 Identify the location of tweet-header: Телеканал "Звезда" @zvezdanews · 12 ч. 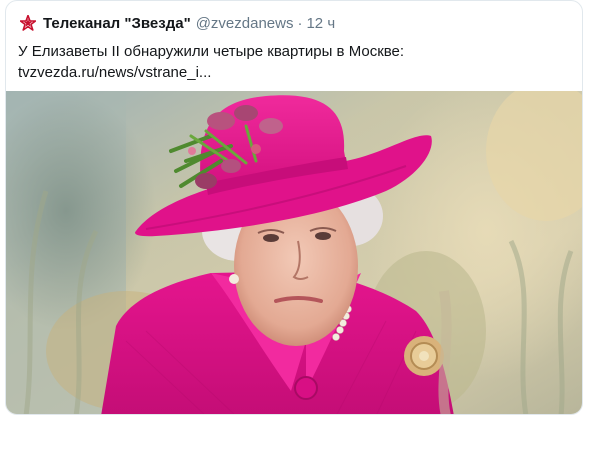
(177, 23).